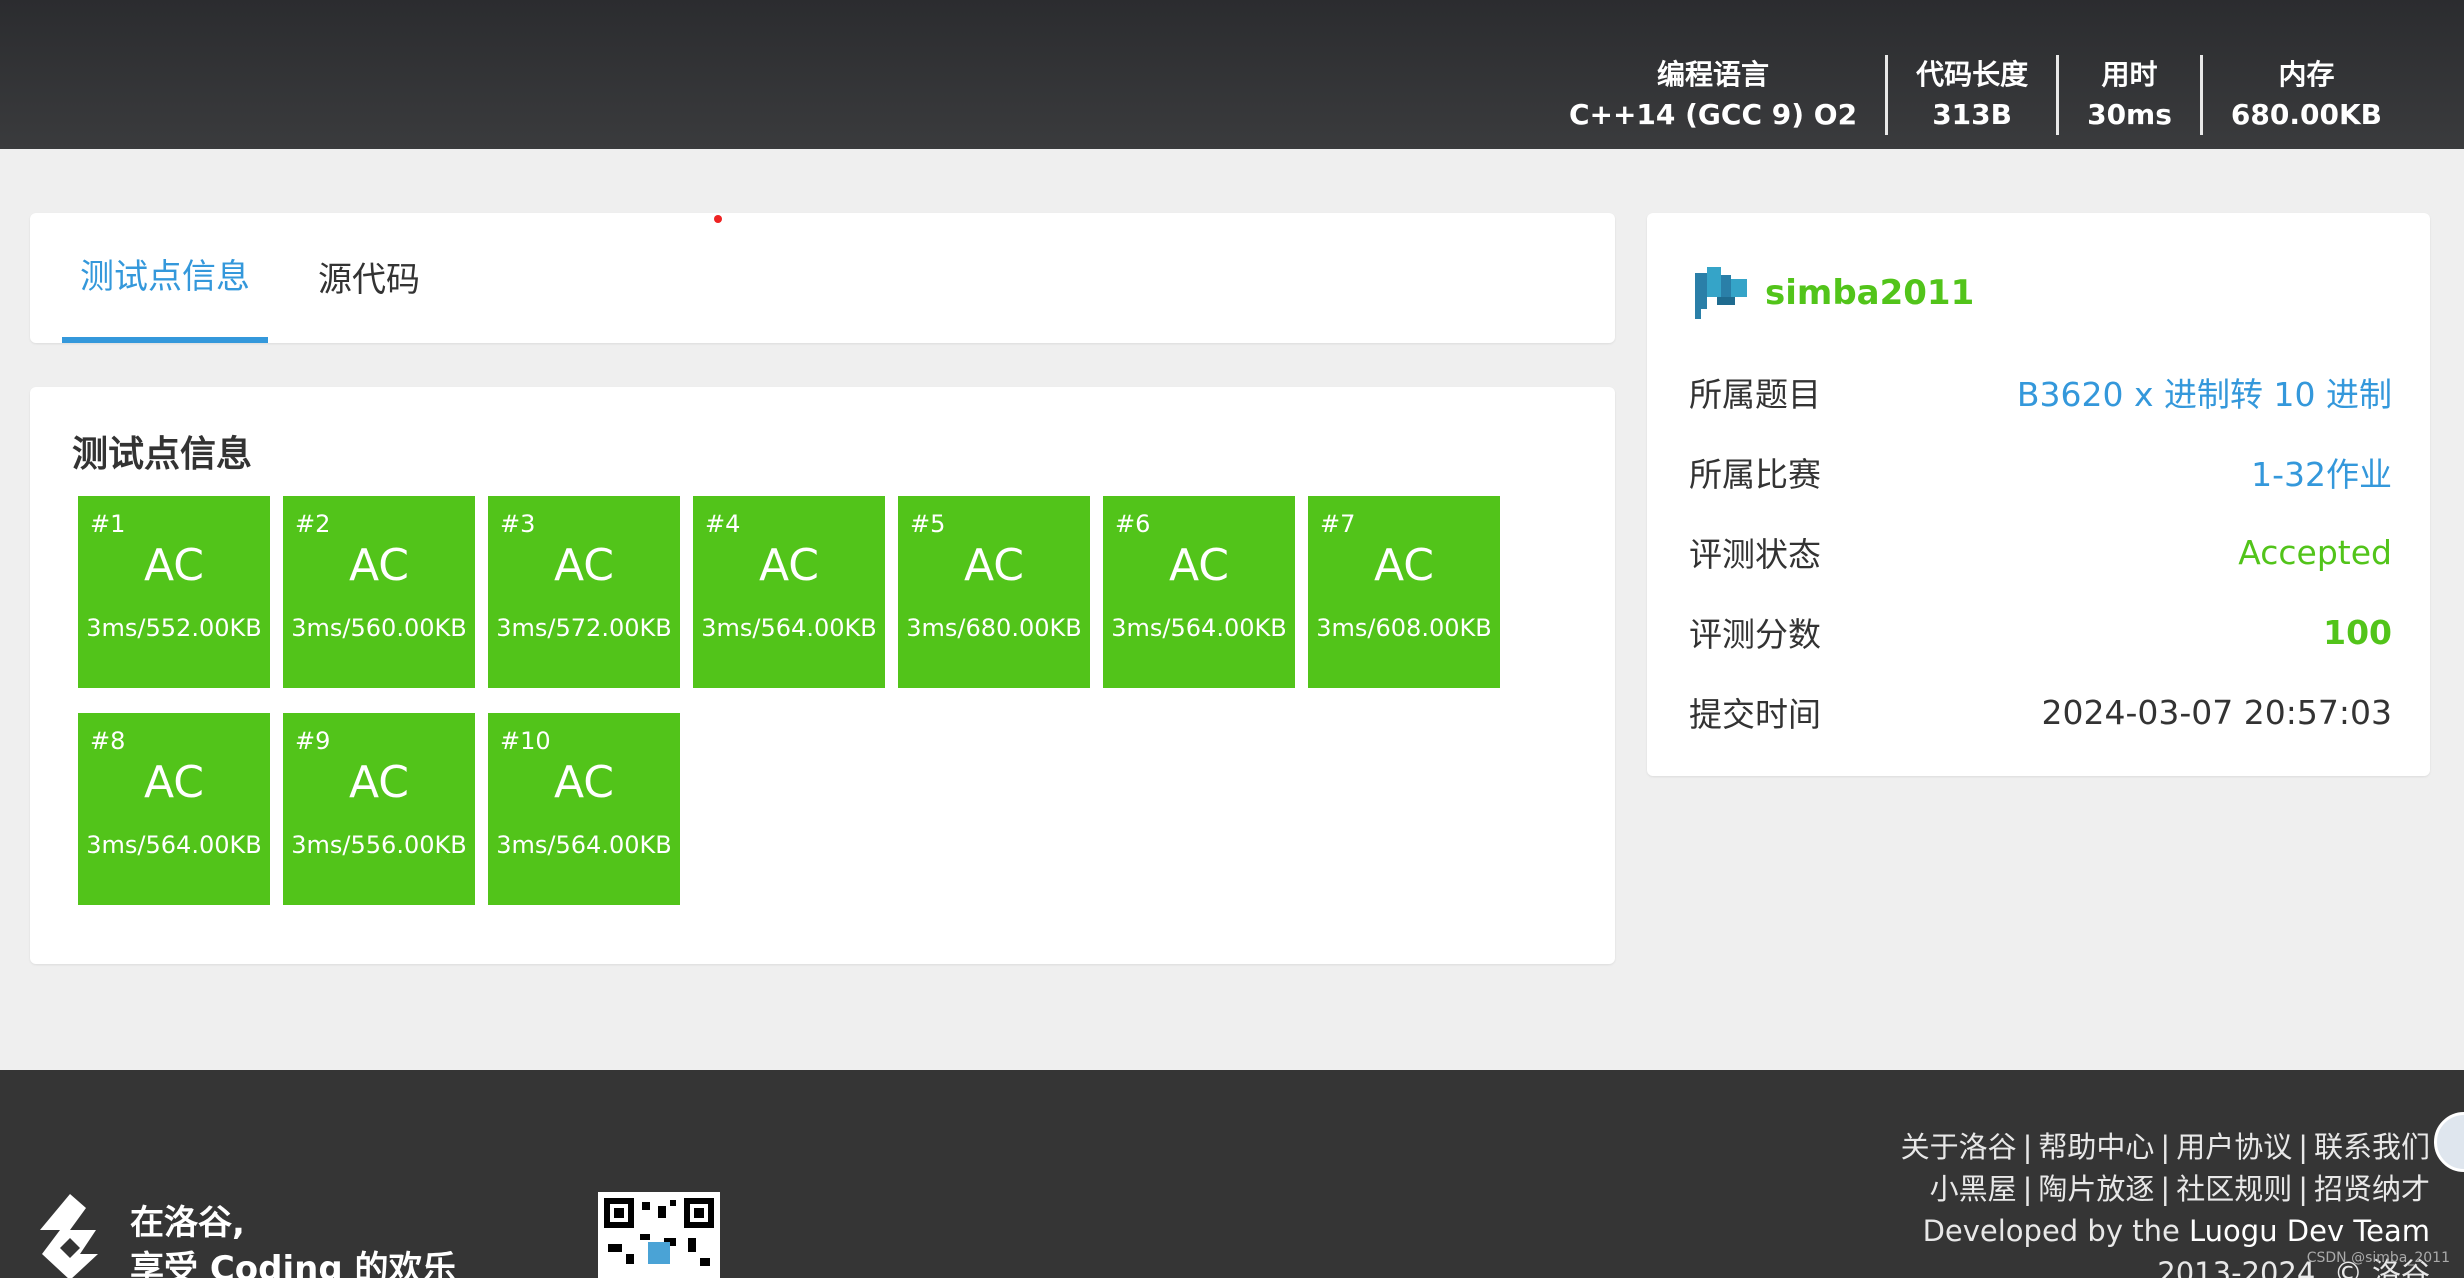 This screenshot has width=2464, height=1278. I want to click on slogan-line: 在洛谷,, so click(187, 1223).